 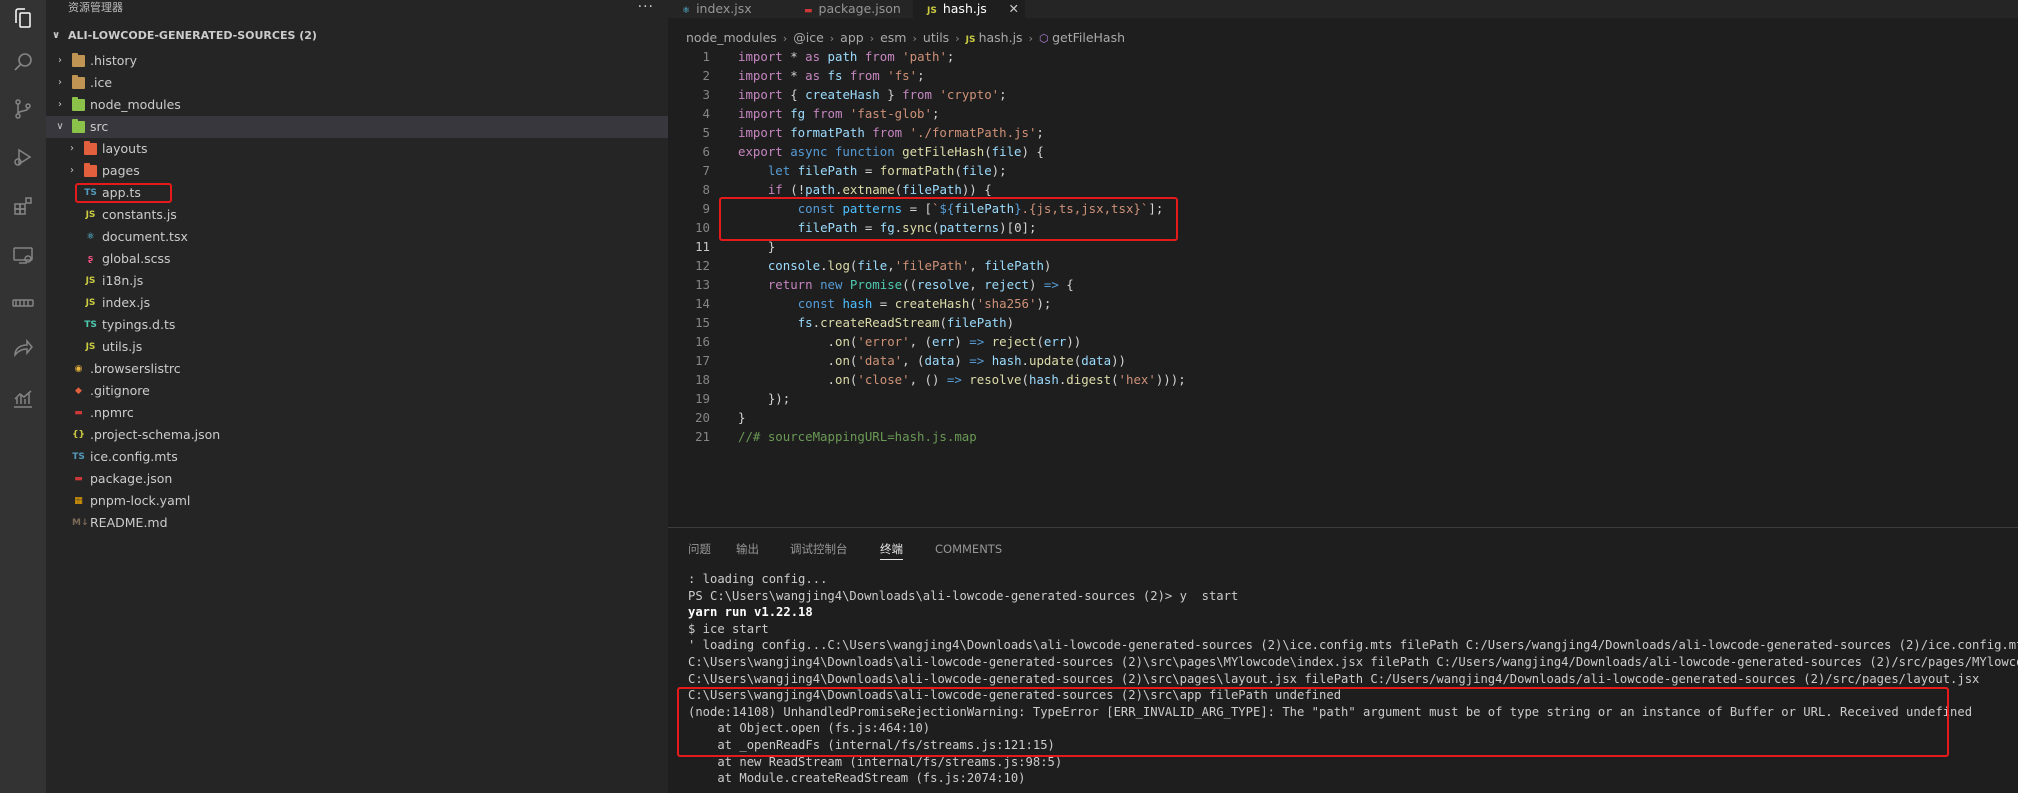 I want to click on tree-item: ▬ .npmrc, so click(x=357, y=413).